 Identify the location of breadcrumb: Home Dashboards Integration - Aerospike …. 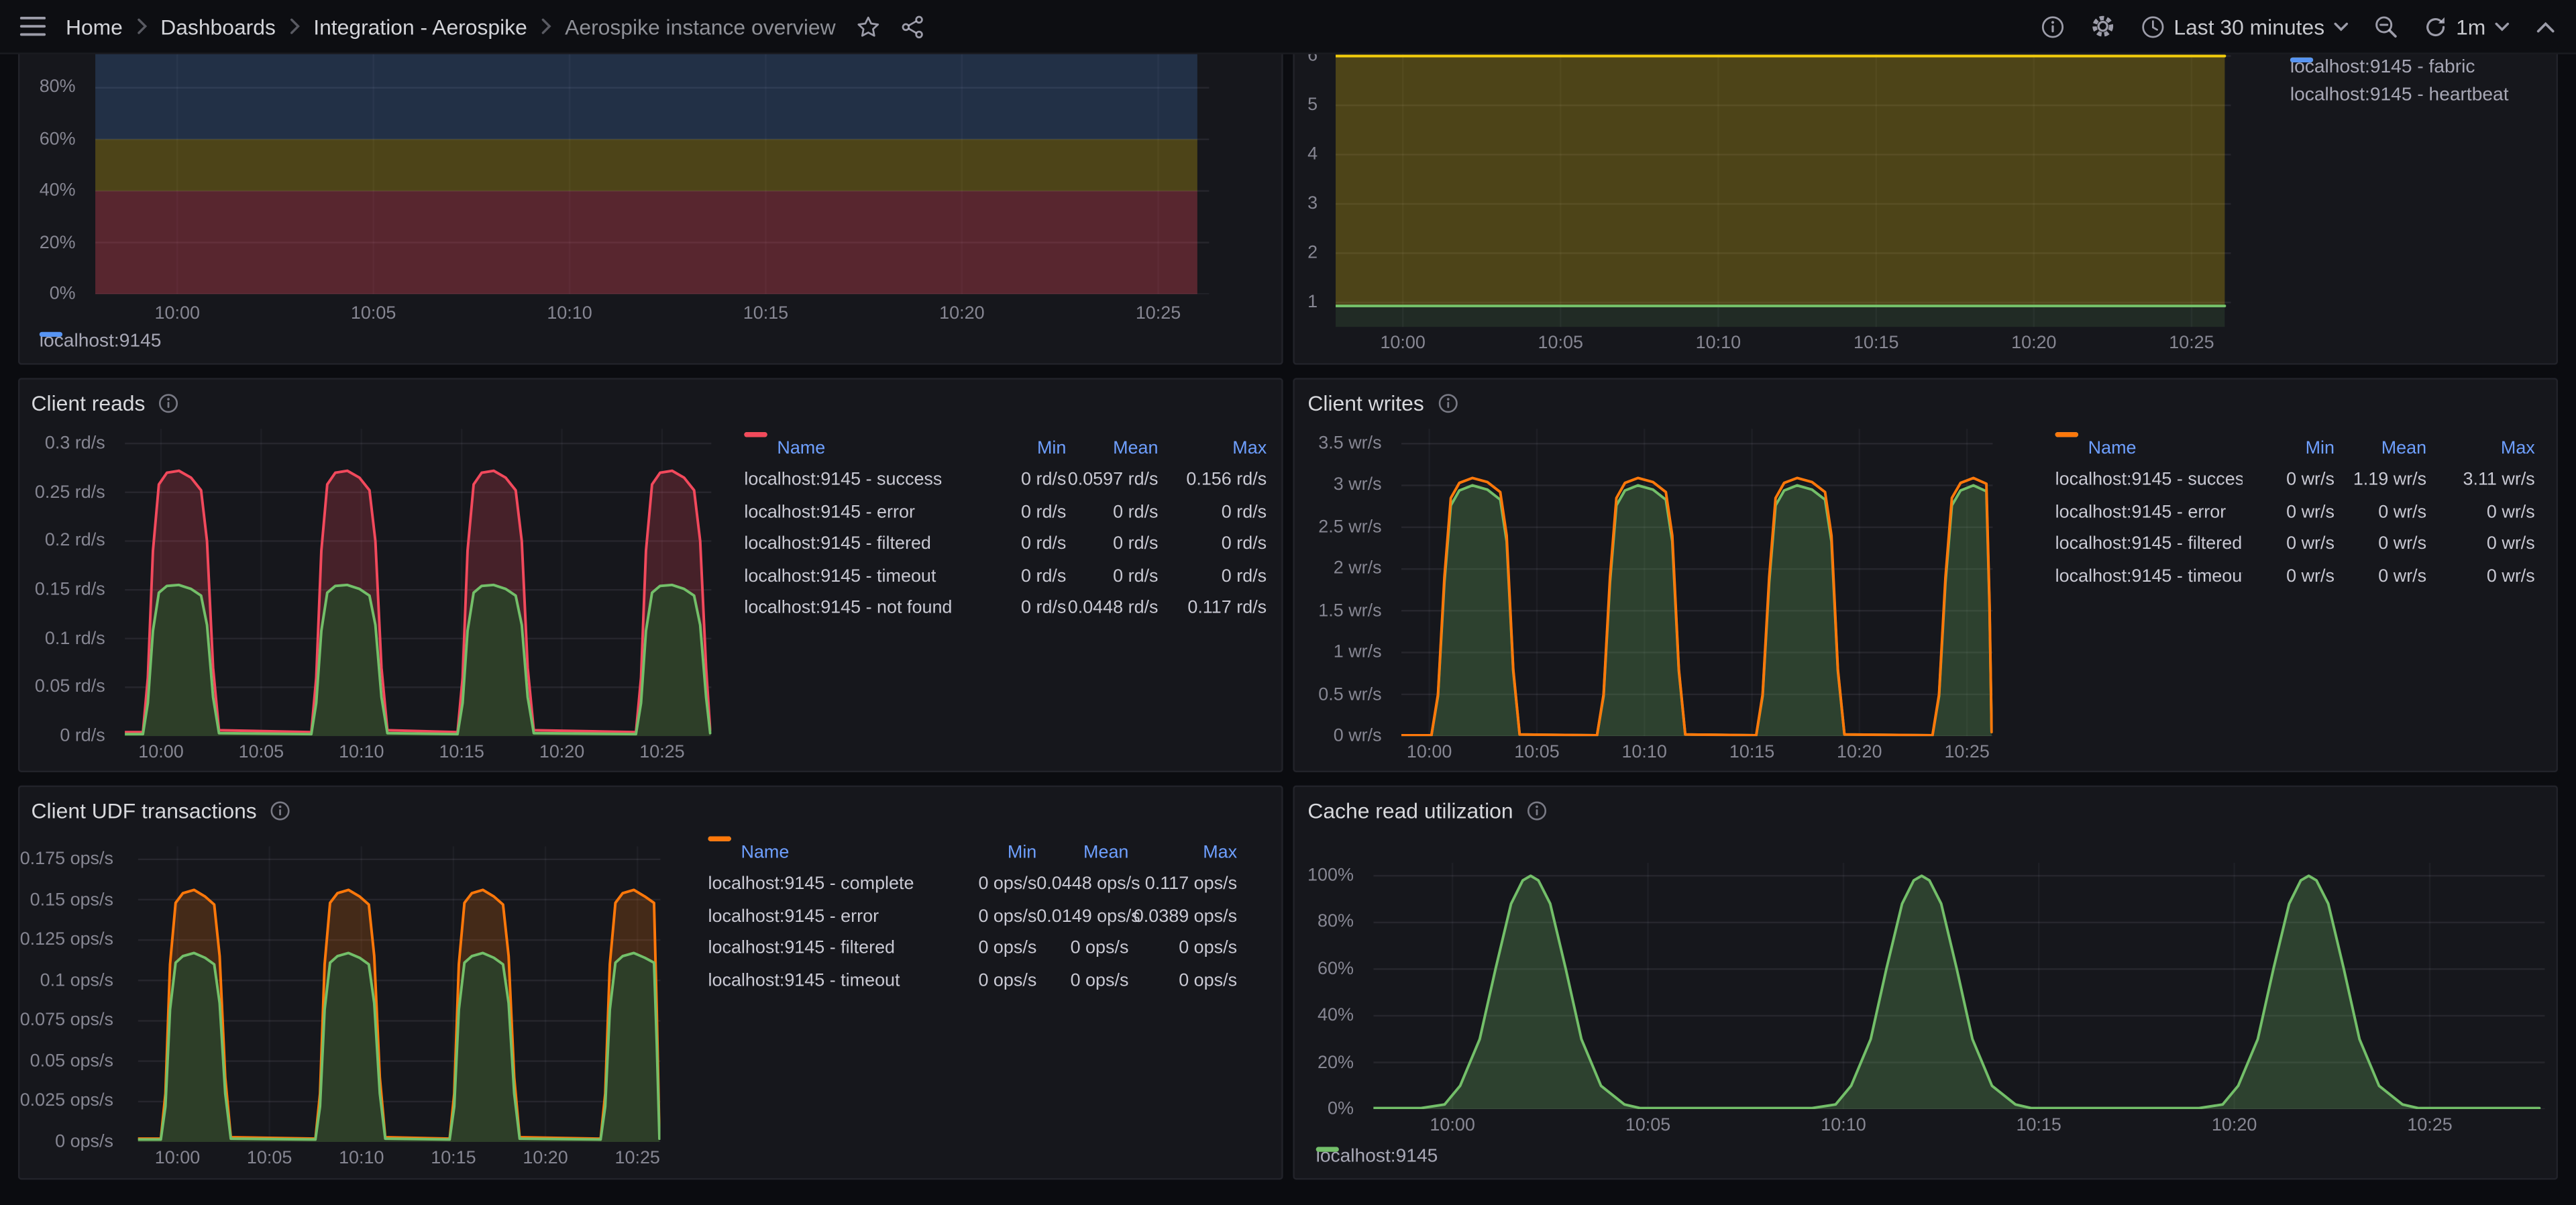
(451, 26).